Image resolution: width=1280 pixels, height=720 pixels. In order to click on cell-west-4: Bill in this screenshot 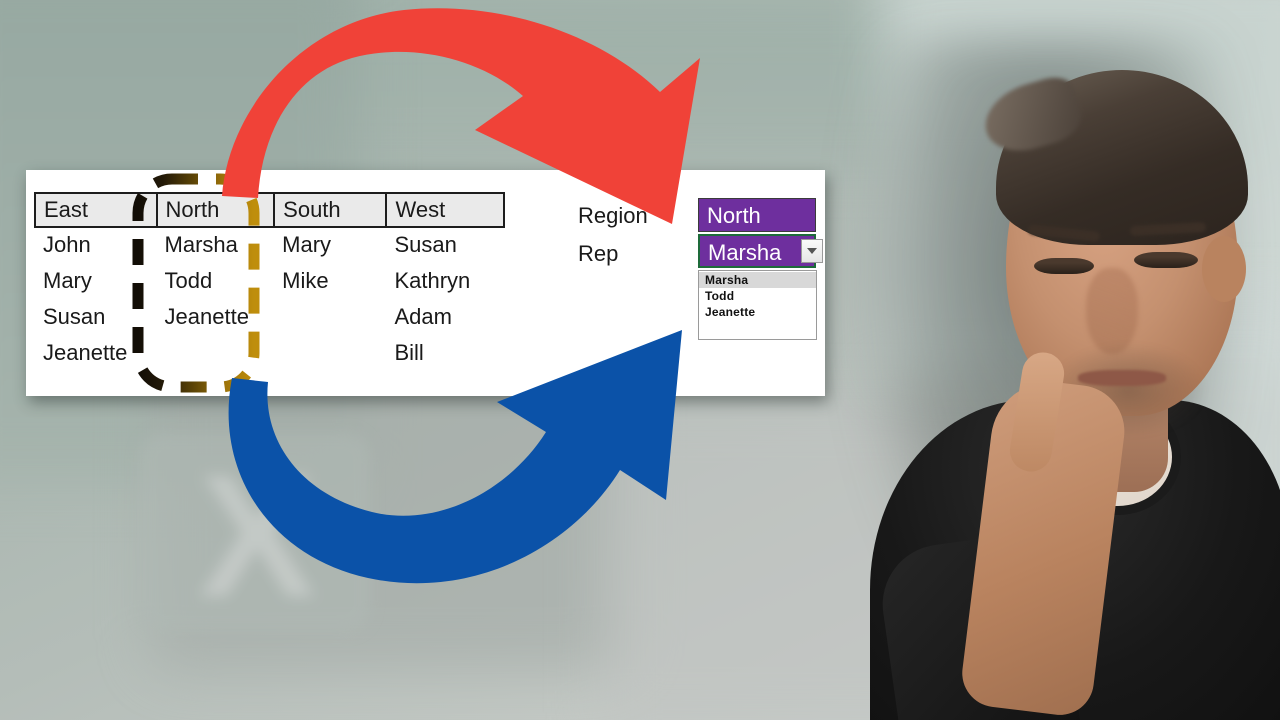, I will do `click(445, 353)`.